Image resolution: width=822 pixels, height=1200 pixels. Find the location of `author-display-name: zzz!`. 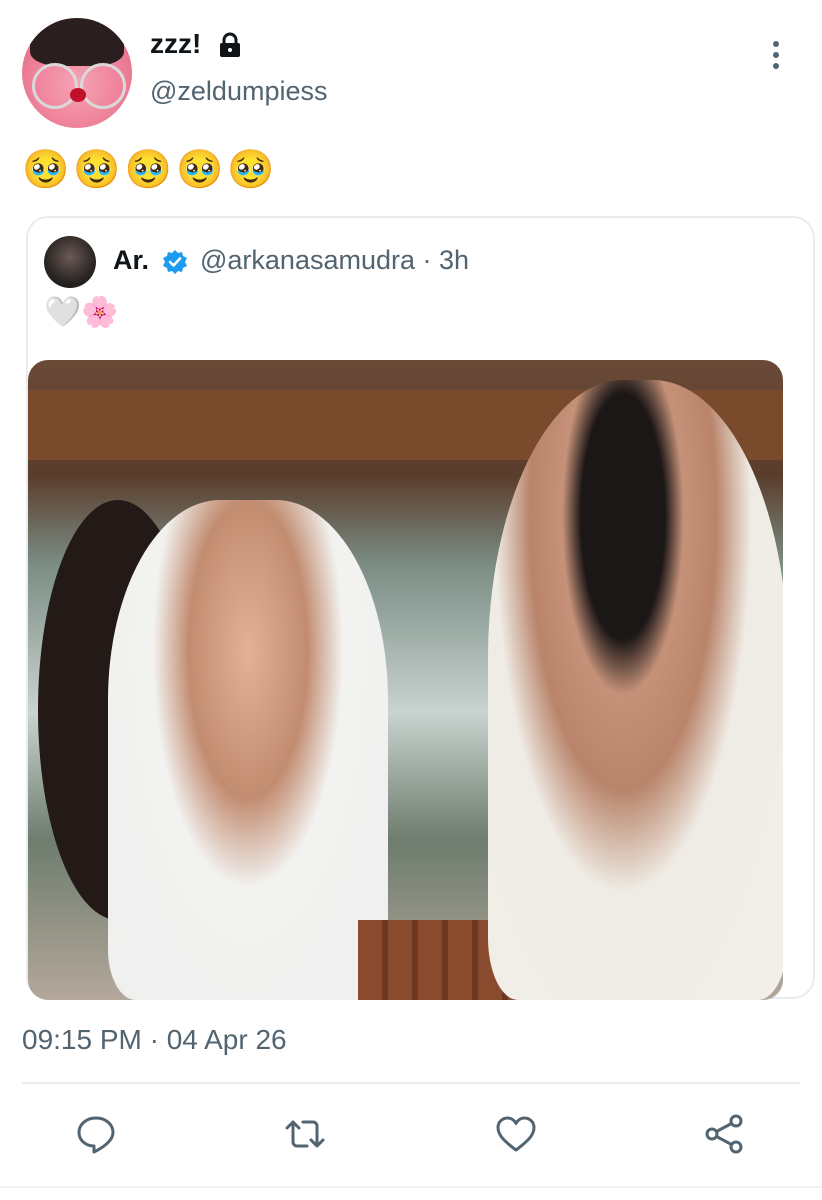

author-display-name: zzz! is located at coordinates (175, 44).